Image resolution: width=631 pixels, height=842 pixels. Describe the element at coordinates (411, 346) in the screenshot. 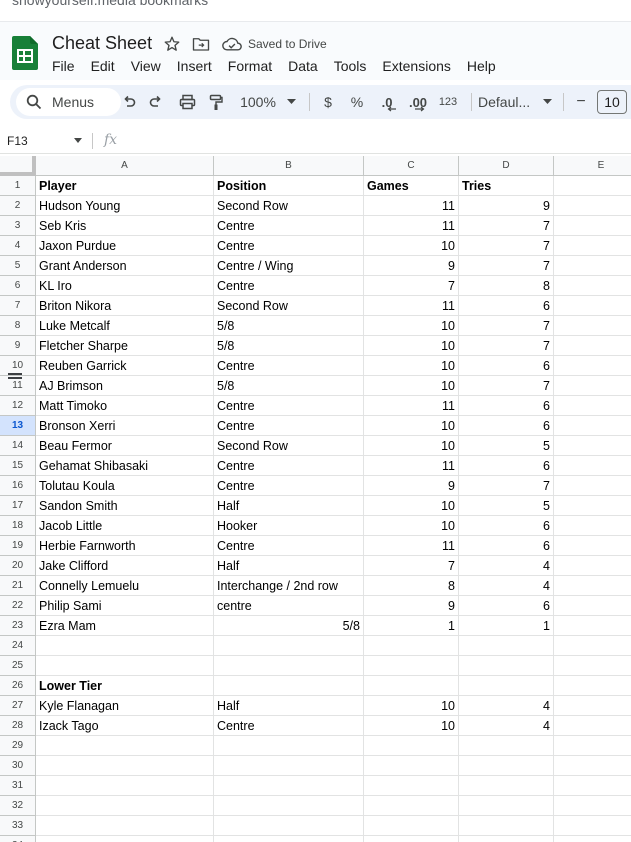

I see `cell-c9: 10` at that location.